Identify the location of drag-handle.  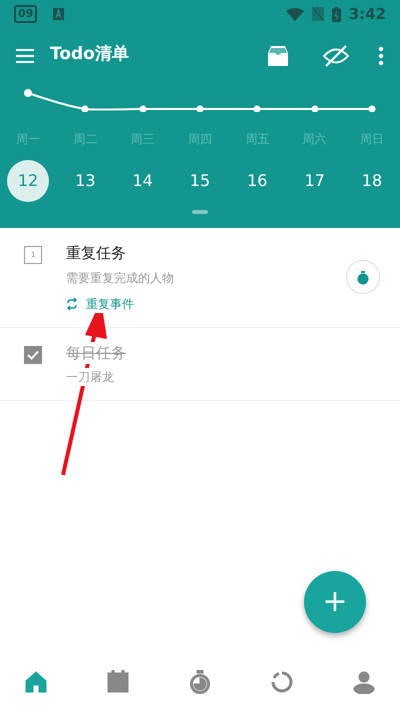
(200, 212).